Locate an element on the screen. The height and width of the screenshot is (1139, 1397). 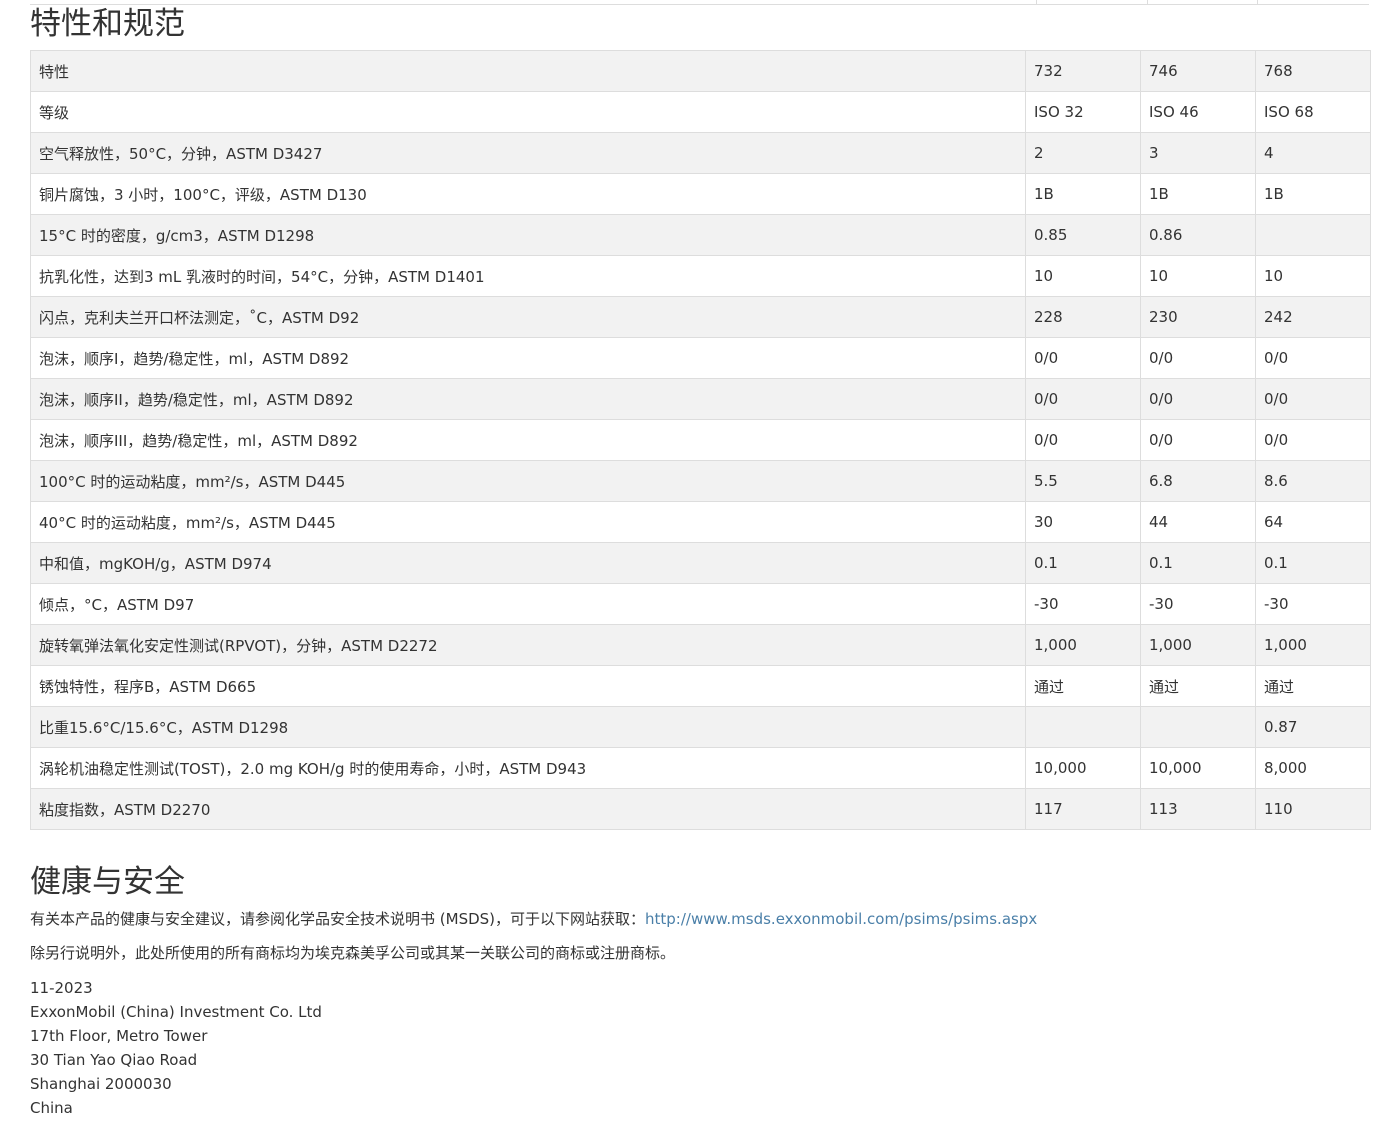
table-row: 锈蚀特性，程序B，ASTM D665 通过 通过 通过 is located at coordinates (700, 686).